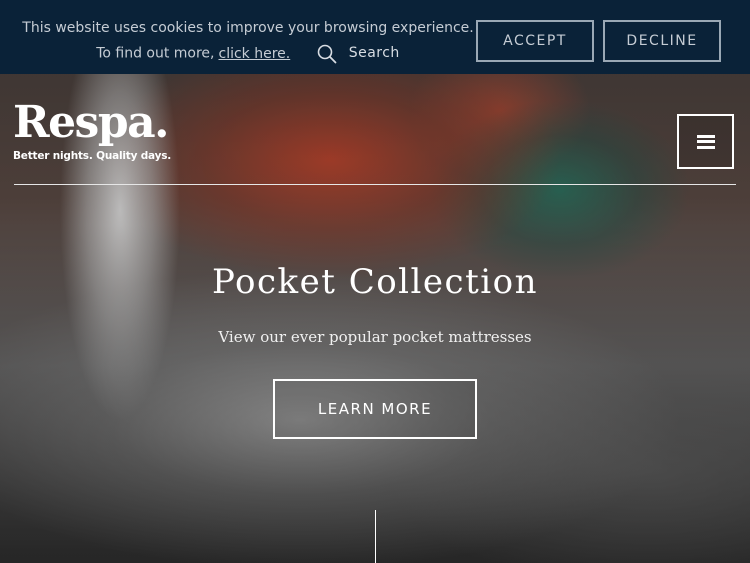  Describe the element at coordinates (327, 53) in the screenshot. I see `search-icon` at that location.